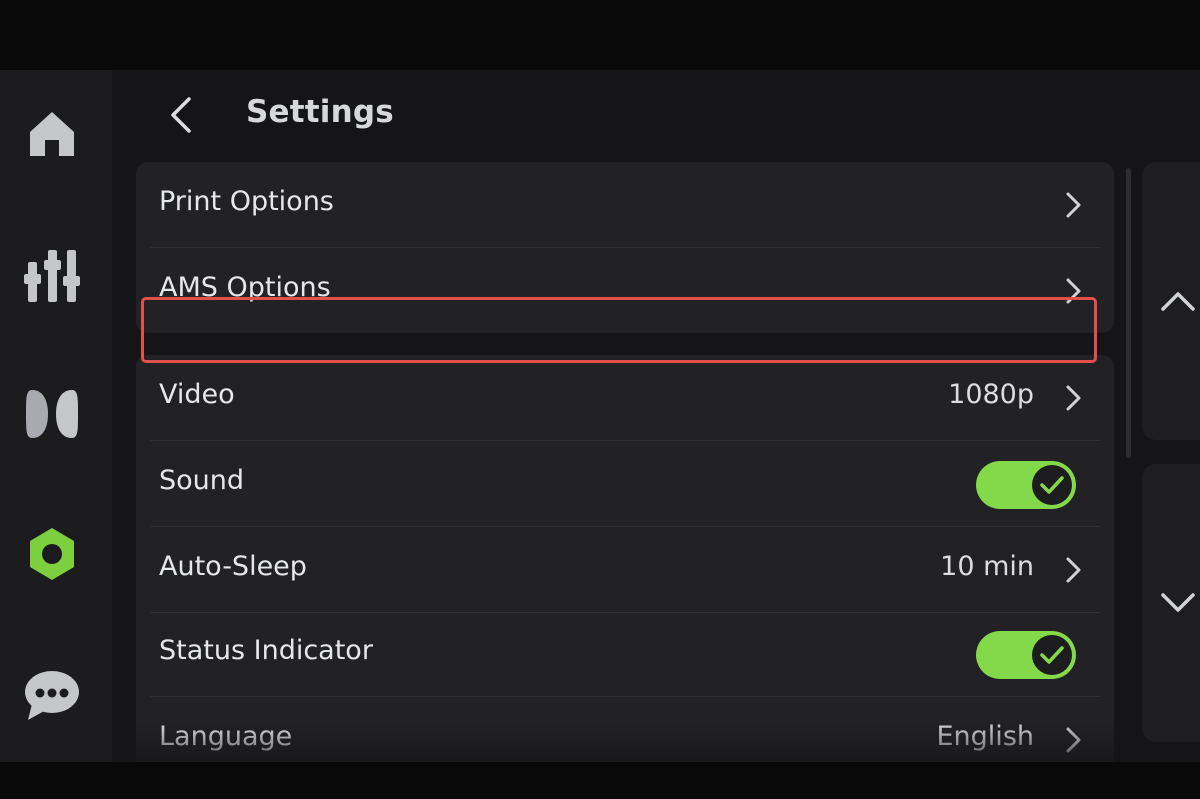 This screenshot has height=799, width=1200. I want to click on auto-sleep-row: Auto-Sleep 10 min, so click(625, 570).